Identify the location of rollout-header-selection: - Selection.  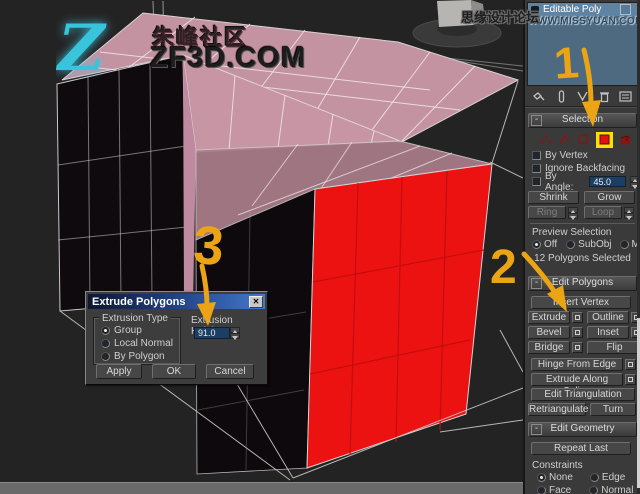
(582, 120).